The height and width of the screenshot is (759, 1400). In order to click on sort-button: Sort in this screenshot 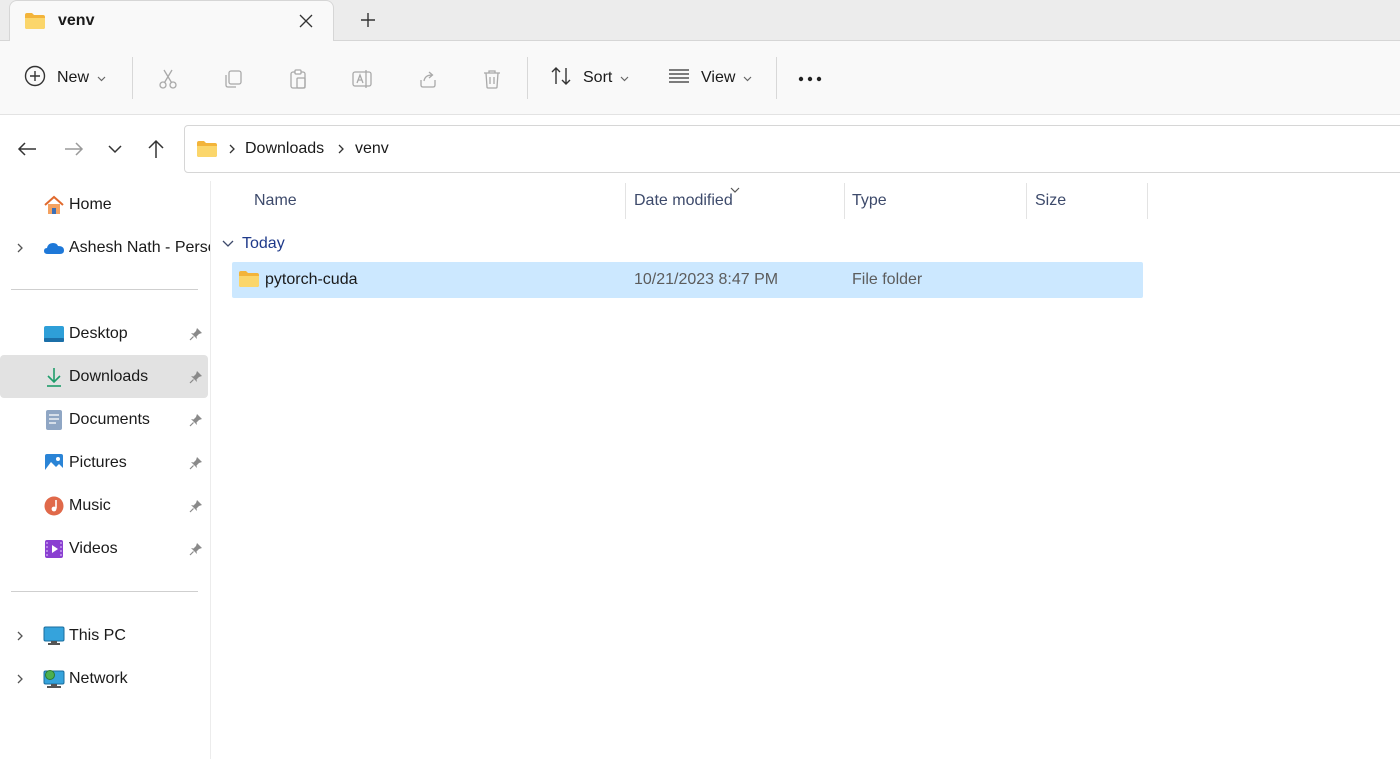, I will do `click(589, 78)`.